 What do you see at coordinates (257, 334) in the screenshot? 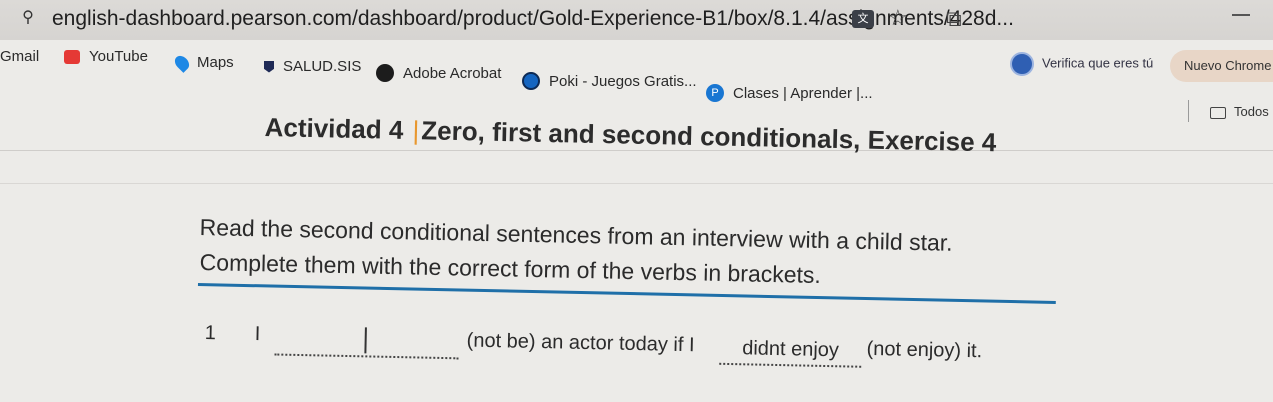
I see `question-subject: I` at bounding box center [257, 334].